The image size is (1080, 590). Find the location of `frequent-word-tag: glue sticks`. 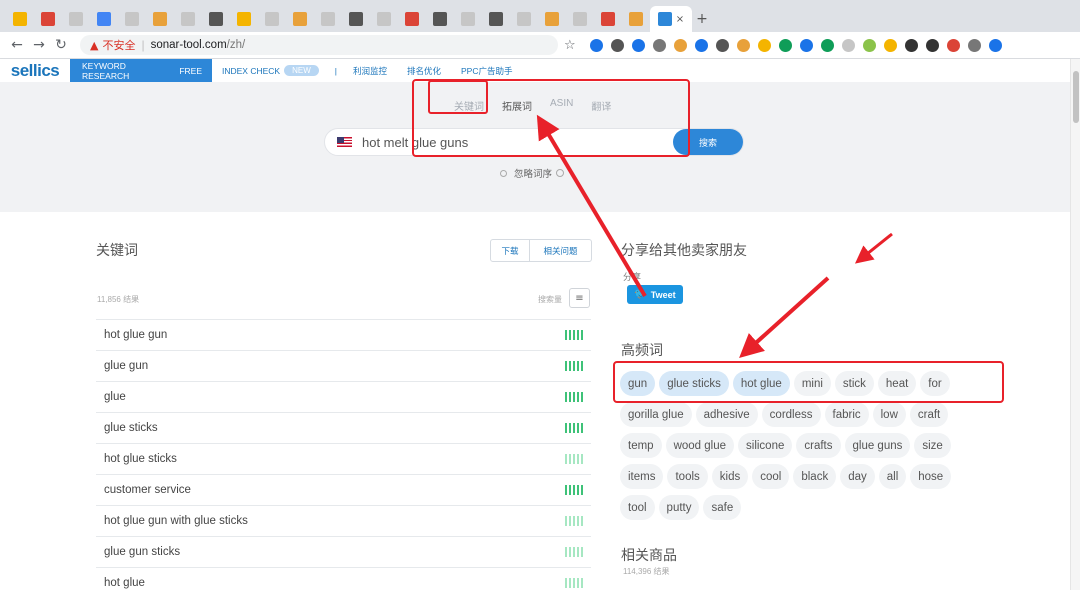

frequent-word-tag: glue sticks is located at coordinates (694, 383).